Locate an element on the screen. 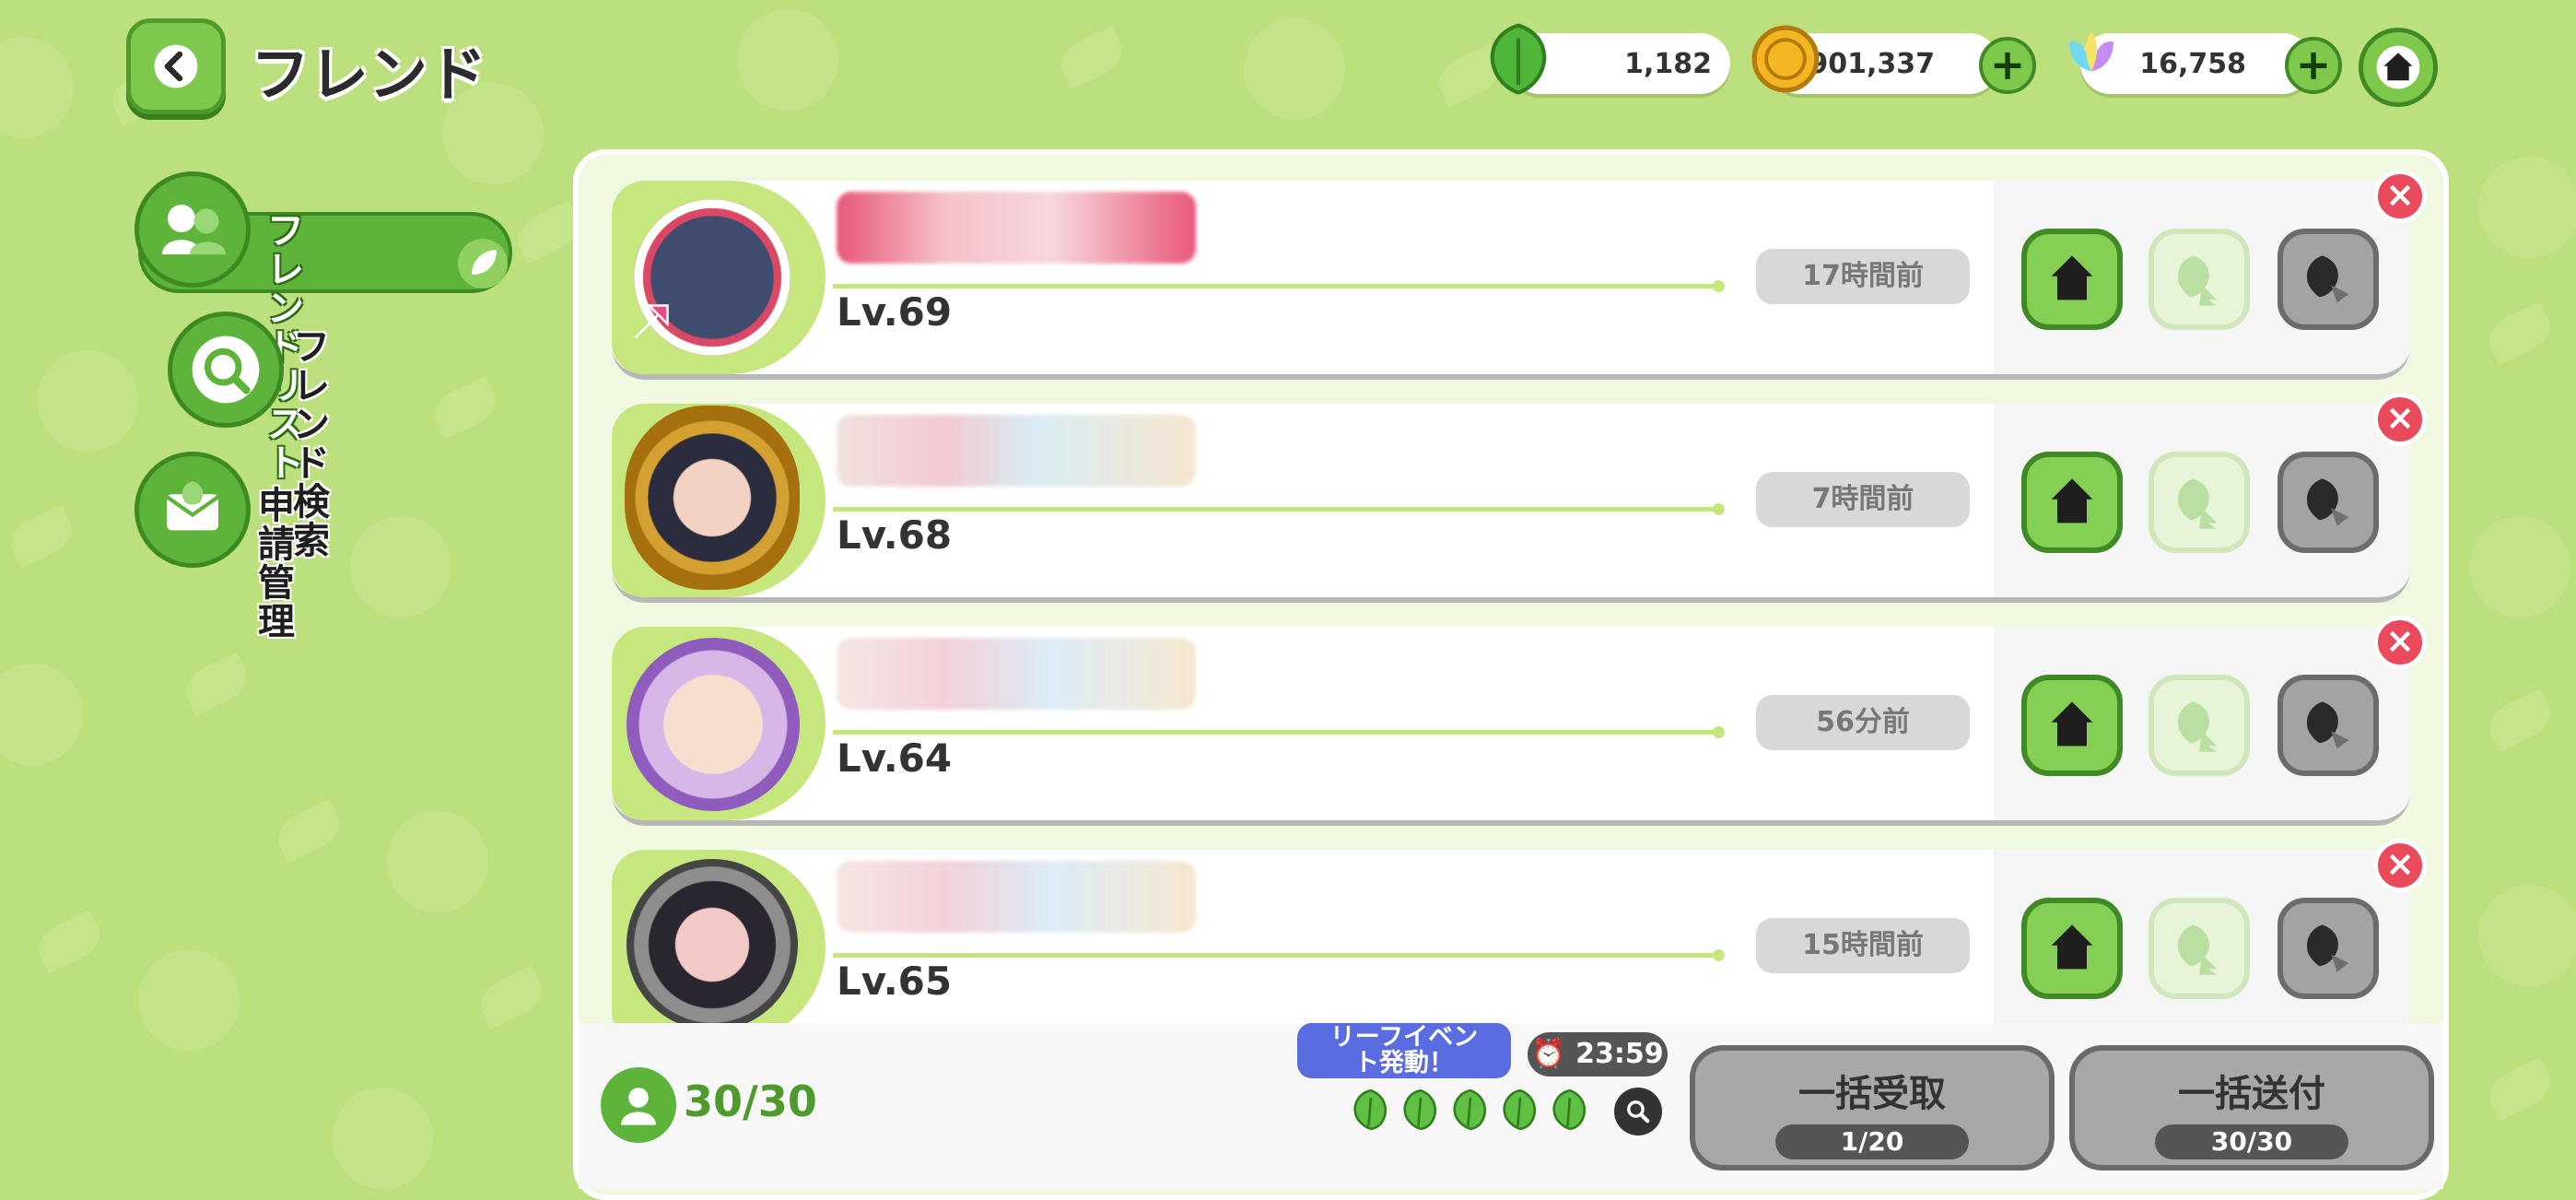 This screenshot has width=2576, height=1200. friend-level: Lv.65 is located at coordinates (895, 981).